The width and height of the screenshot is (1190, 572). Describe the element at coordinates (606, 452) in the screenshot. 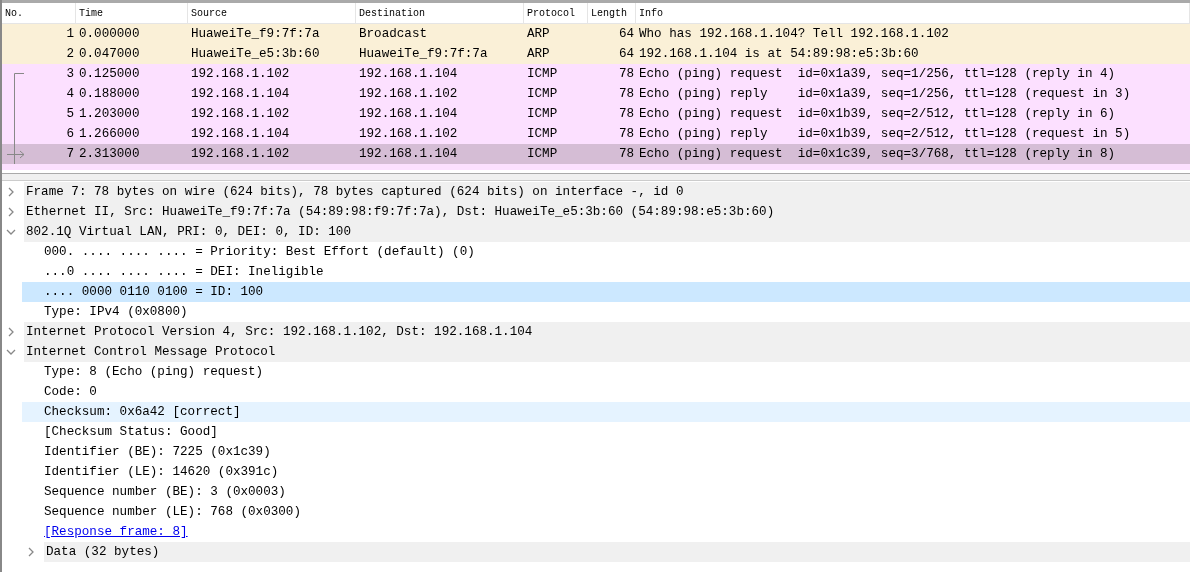

I see `tree-item: Identifier (BE): 7225 (0x1c39)` at that location.